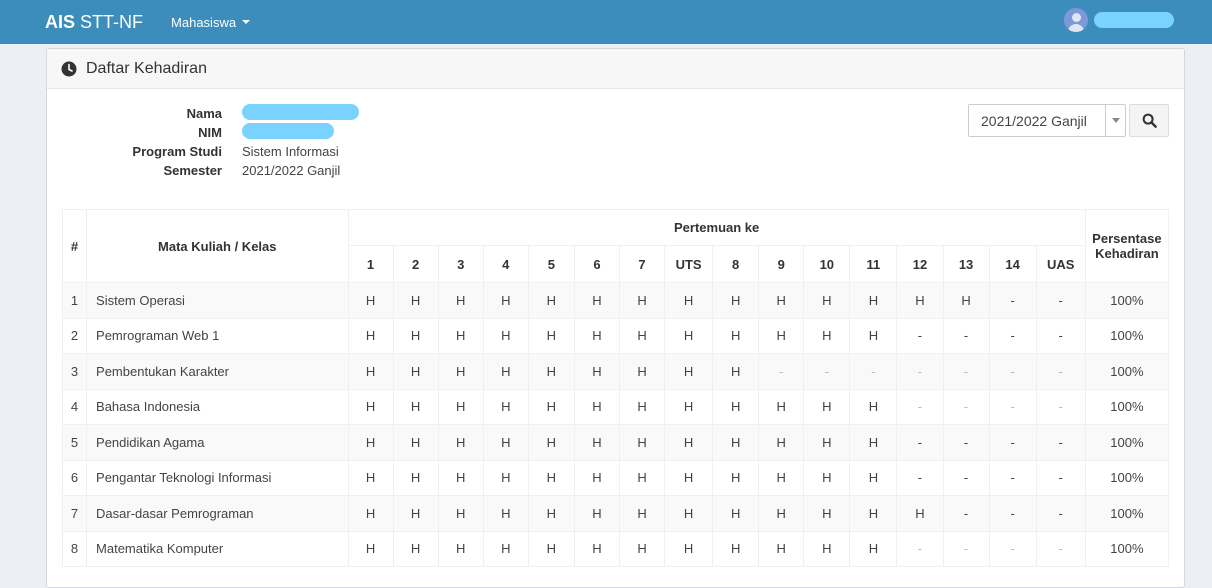 The image size is (1212, 588). Describe the element at coordinates (217, 335) in the screenshot. I see `course-name: Pemrograman Web 1` at that location.